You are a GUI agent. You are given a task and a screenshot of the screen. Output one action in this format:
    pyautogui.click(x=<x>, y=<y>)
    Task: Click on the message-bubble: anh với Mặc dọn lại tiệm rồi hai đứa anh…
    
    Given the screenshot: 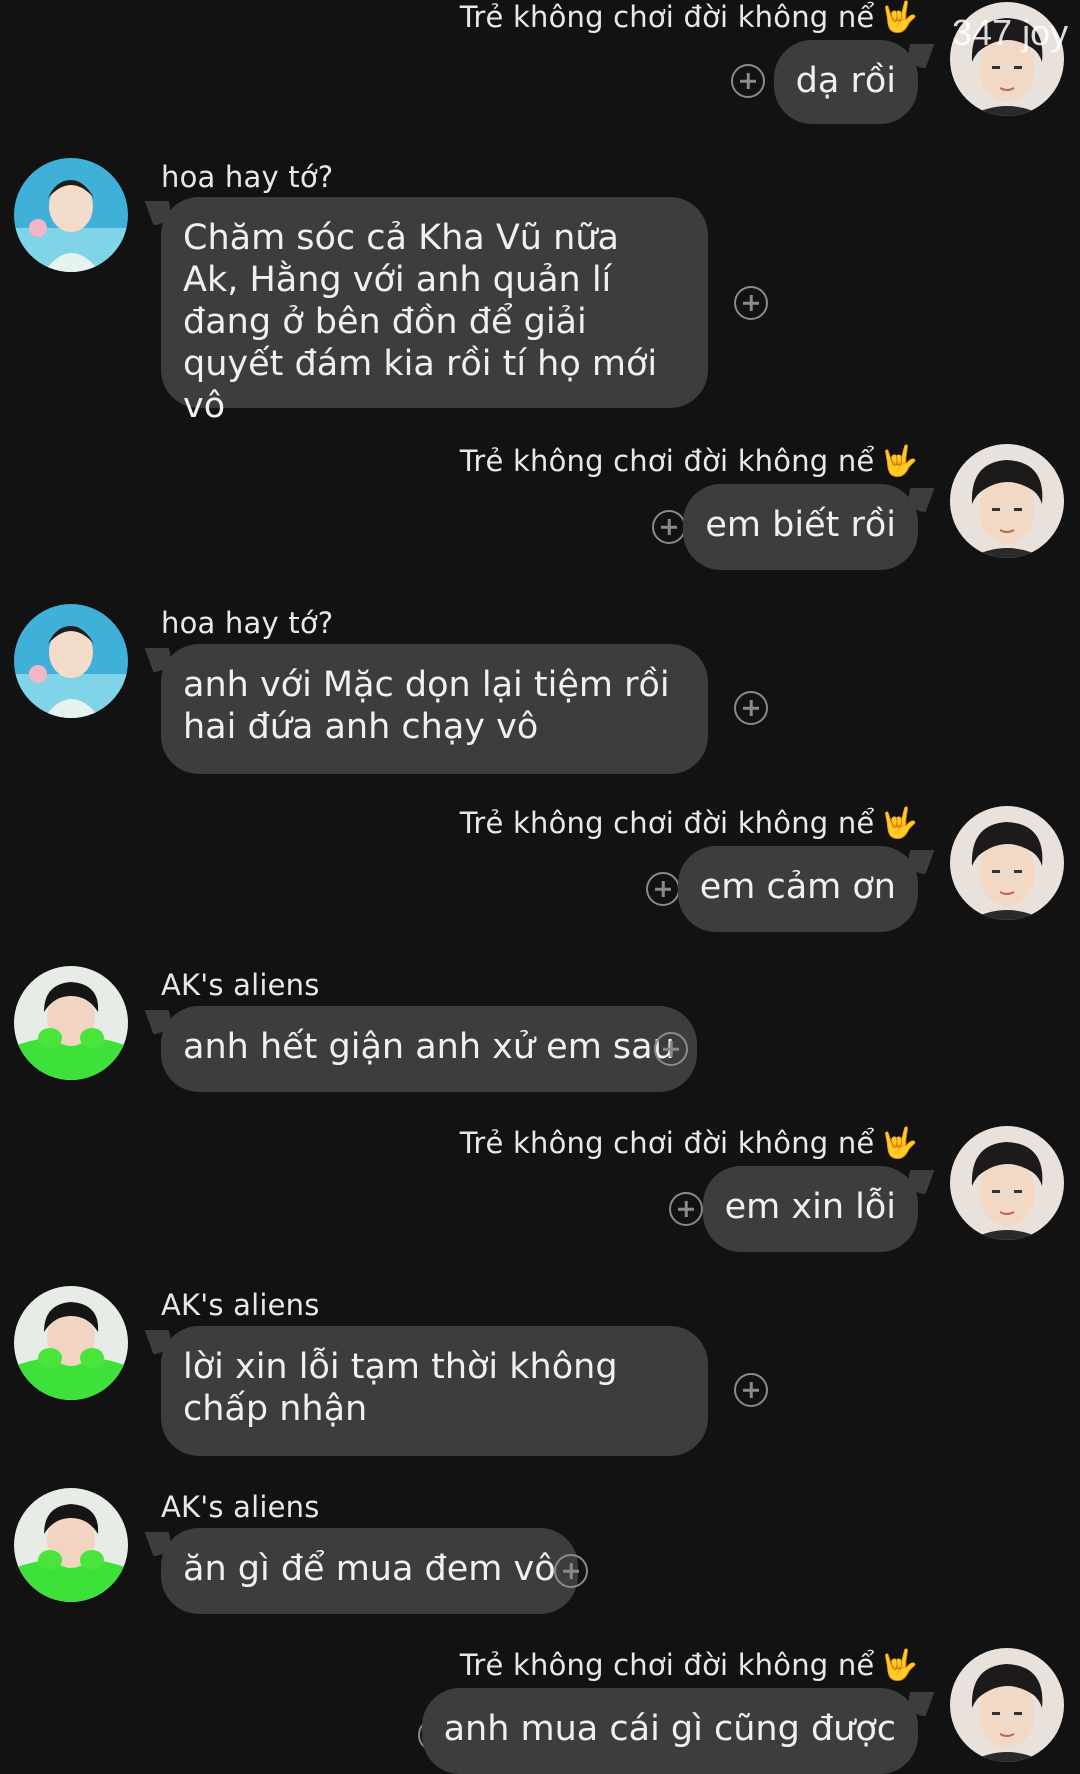 What is the action you would take?
    pyautogui.click(x=434, y=709)
    